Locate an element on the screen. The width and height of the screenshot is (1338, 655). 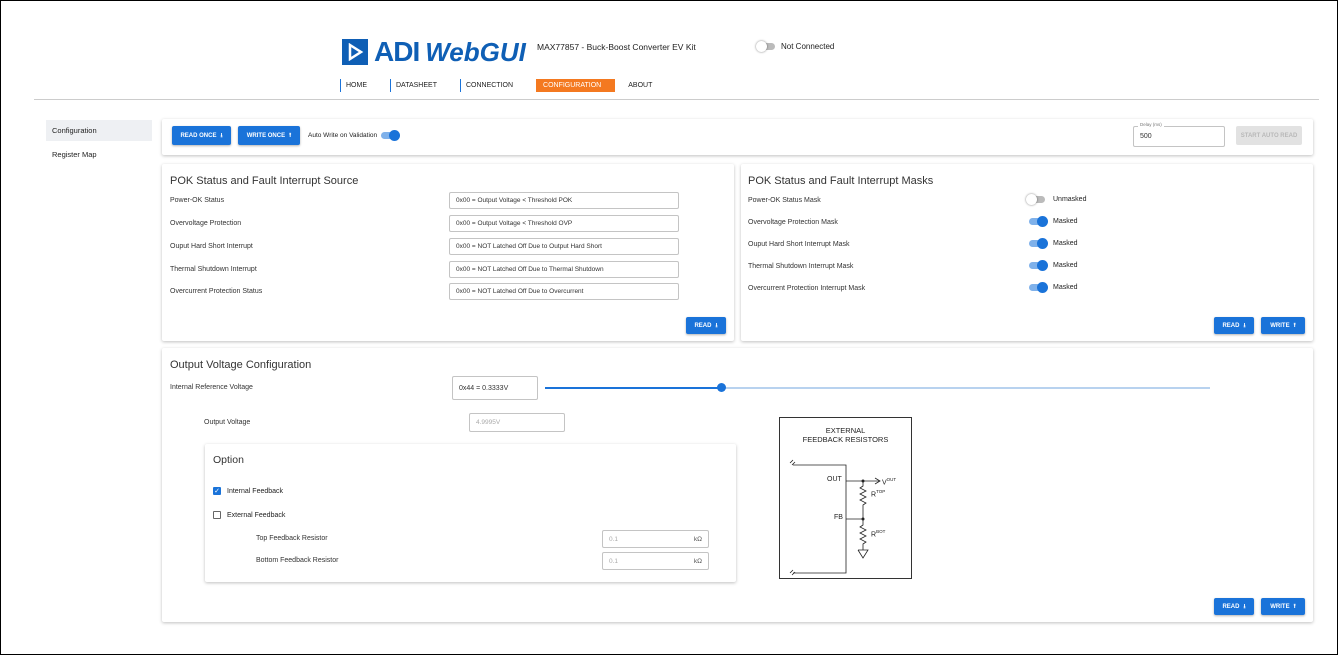
connection-switch is located at coordinates (765, 46).